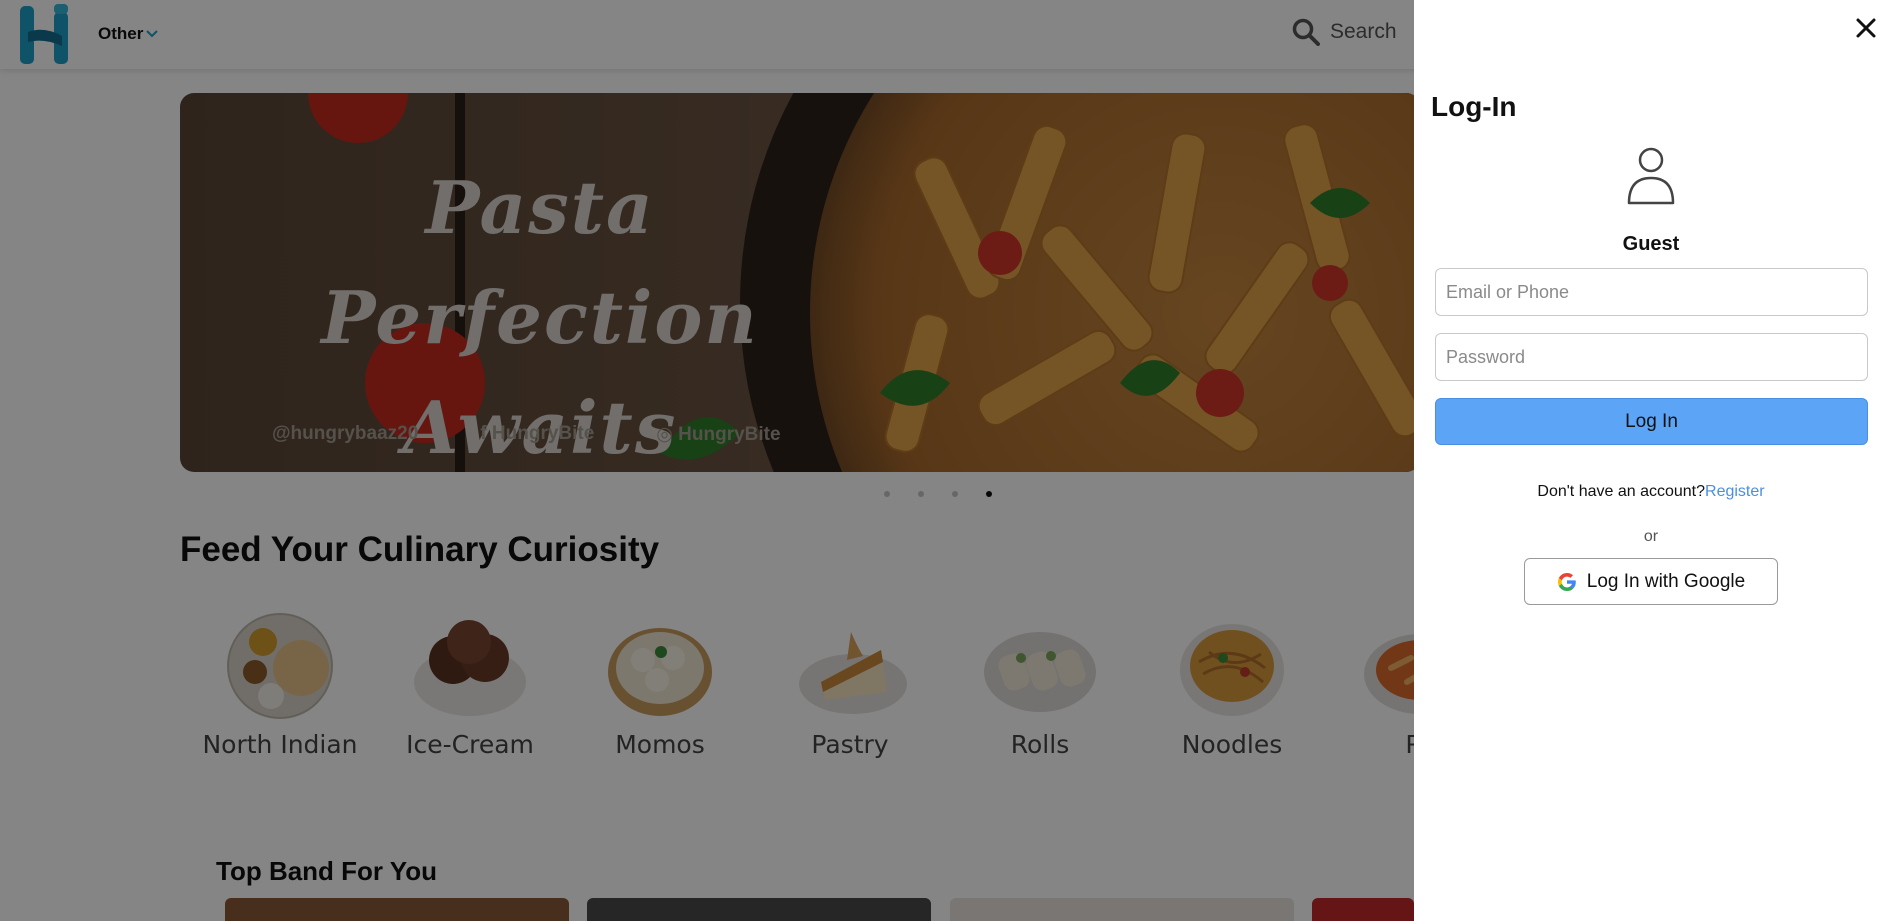  I want to click on google-login-button: Log In with Google, so click(1651, 581).